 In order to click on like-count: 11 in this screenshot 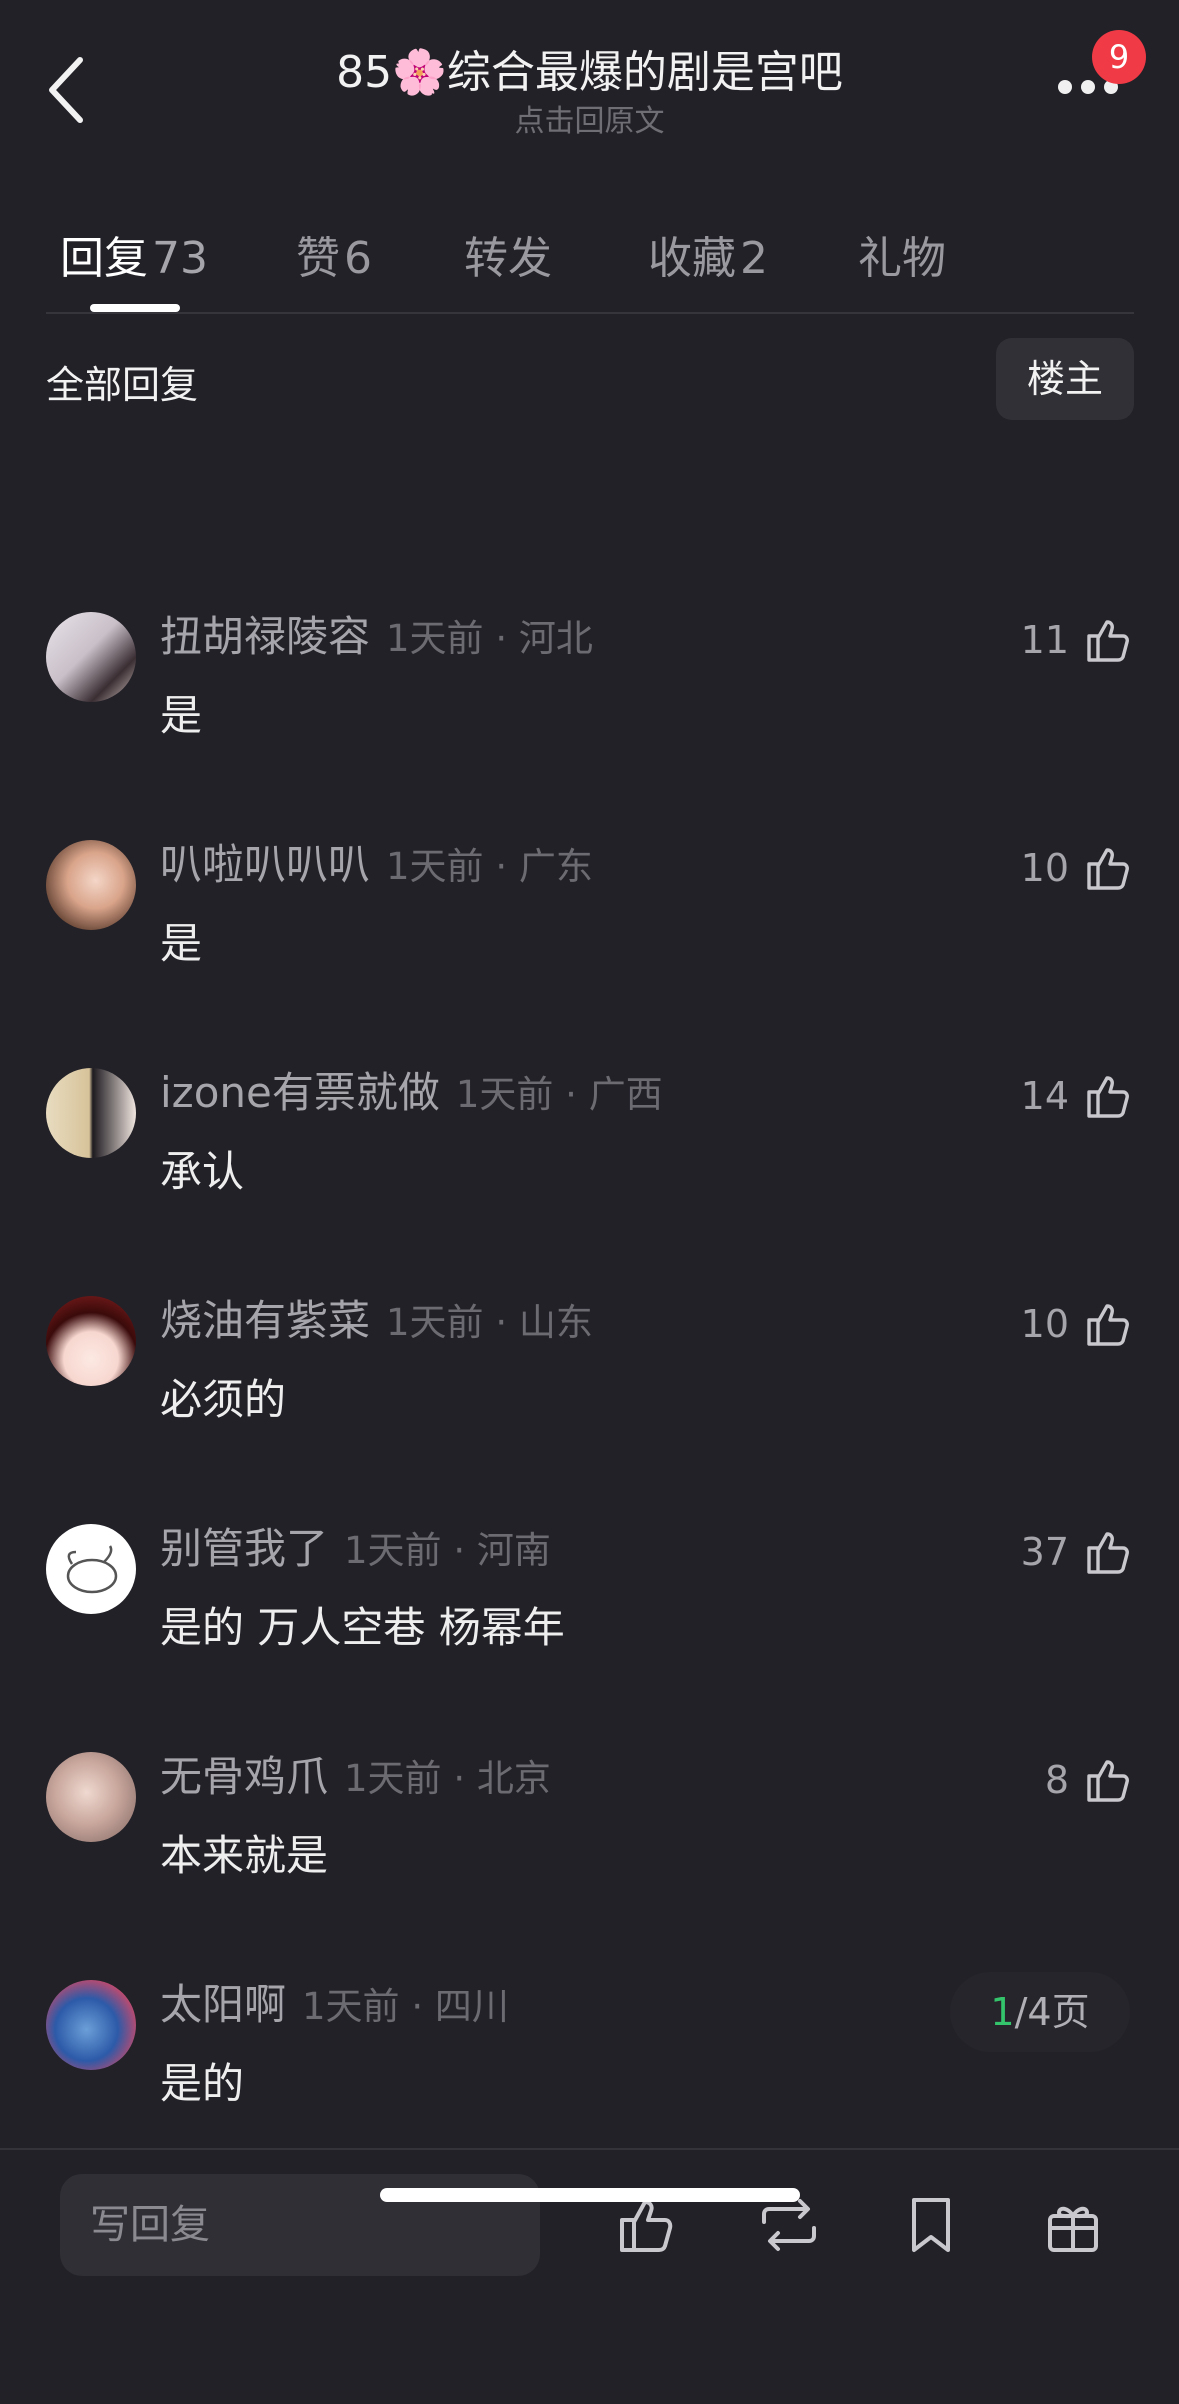, I will do `click(1044, 640)`.